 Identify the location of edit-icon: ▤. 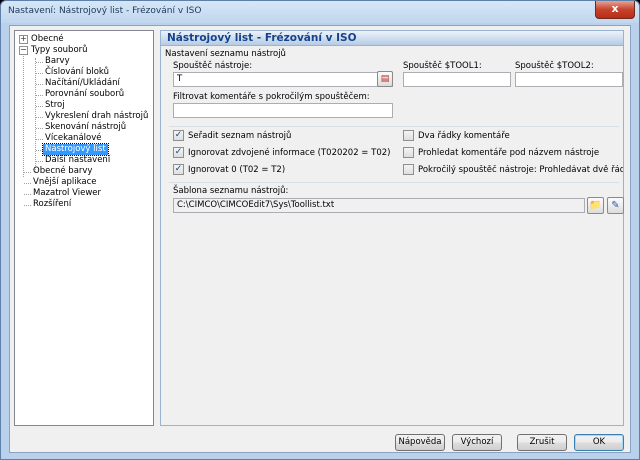
(385, 79).